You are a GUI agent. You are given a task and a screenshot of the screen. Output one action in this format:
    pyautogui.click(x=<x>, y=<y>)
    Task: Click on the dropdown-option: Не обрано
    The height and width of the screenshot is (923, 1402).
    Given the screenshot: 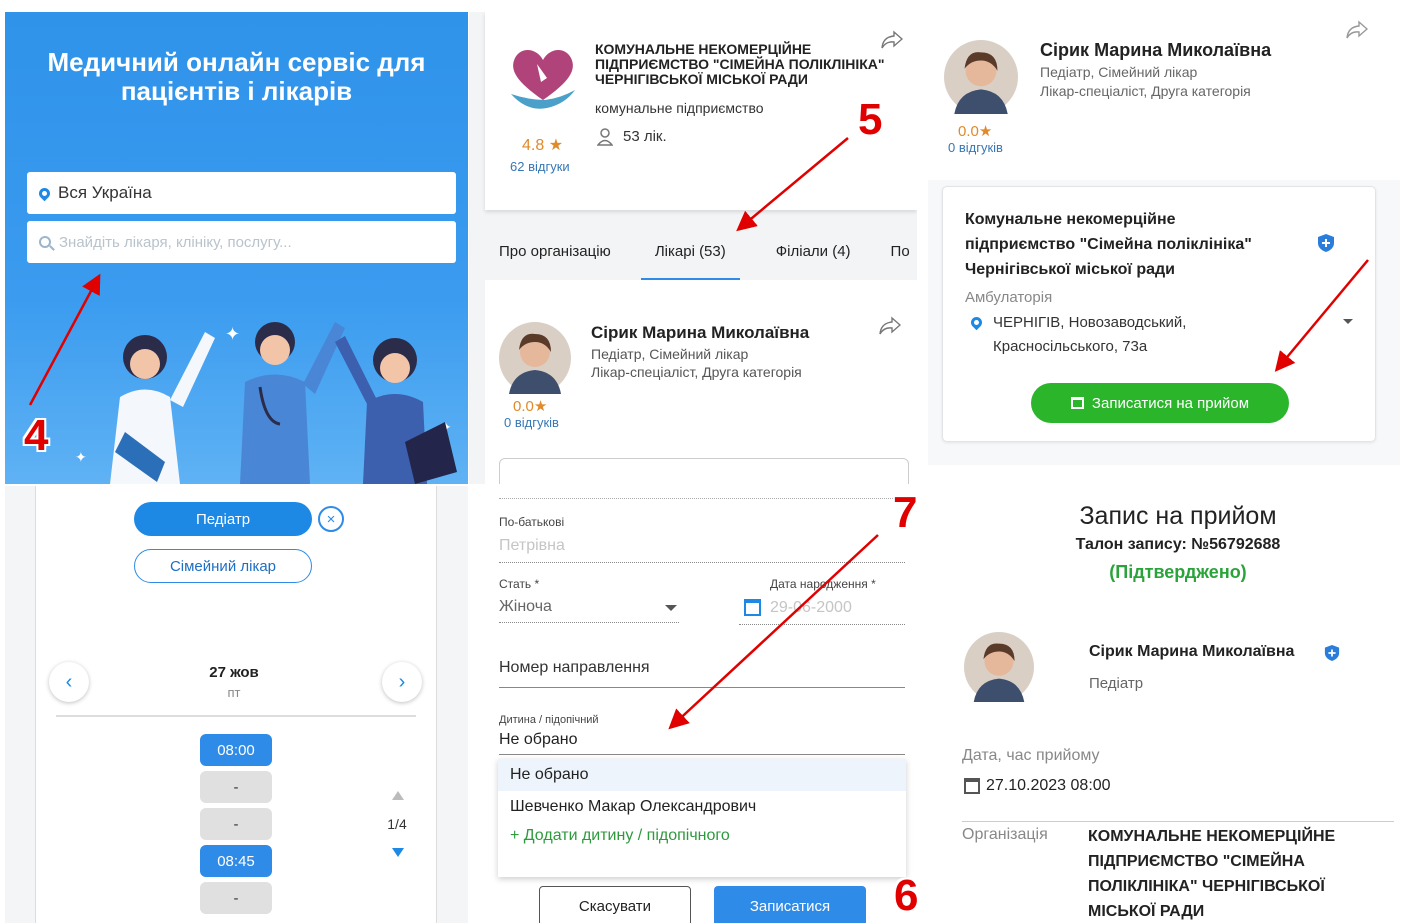 What is the action you would take?
    pyautogui.click(x=702, y=775)
    